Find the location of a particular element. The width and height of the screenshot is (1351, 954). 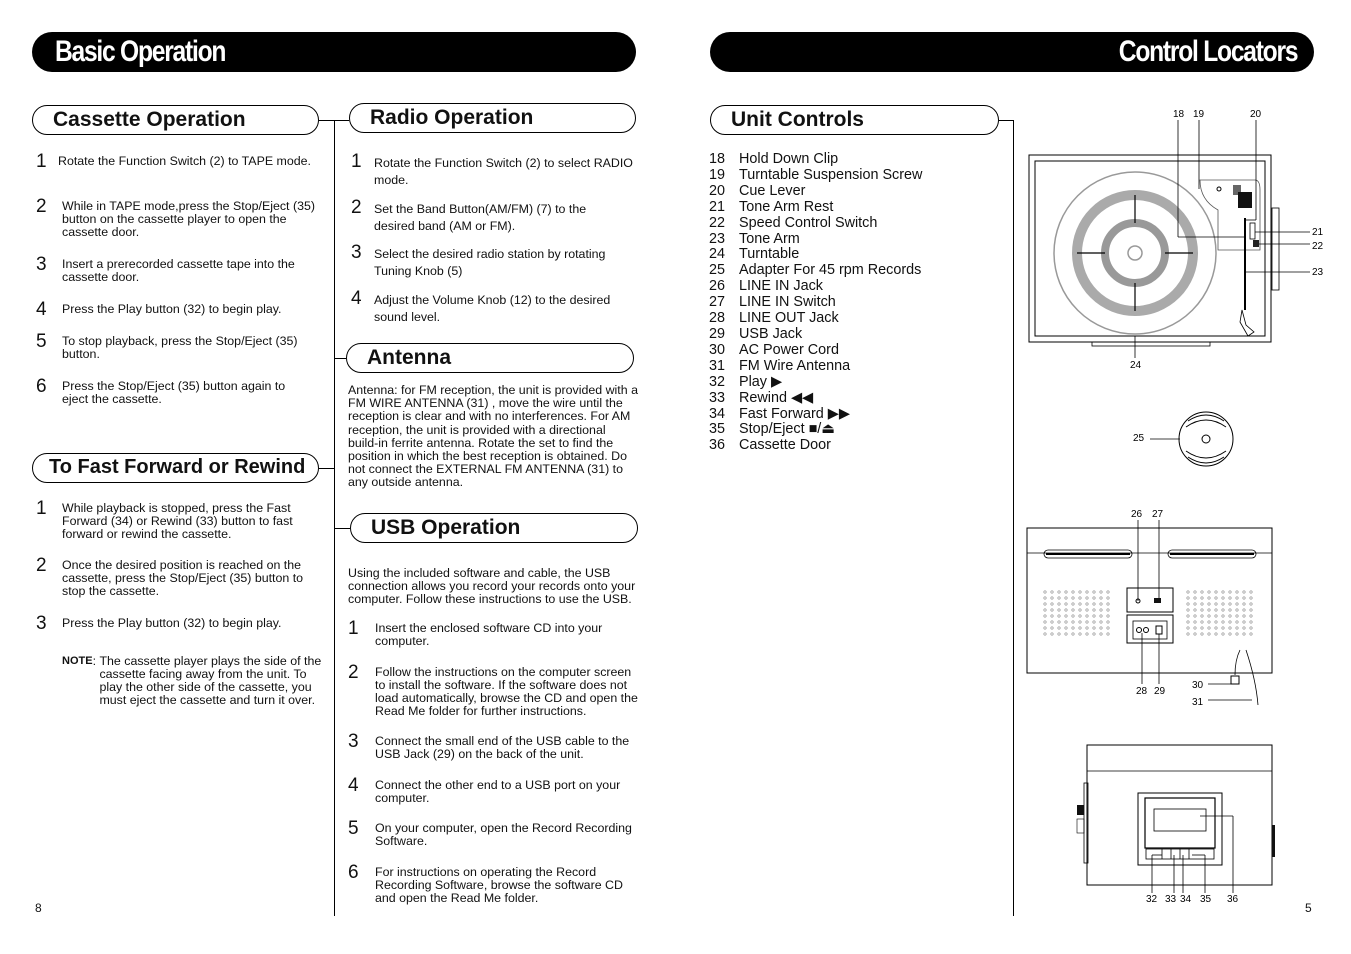

front-lip is located at coordinates (1151, 344).